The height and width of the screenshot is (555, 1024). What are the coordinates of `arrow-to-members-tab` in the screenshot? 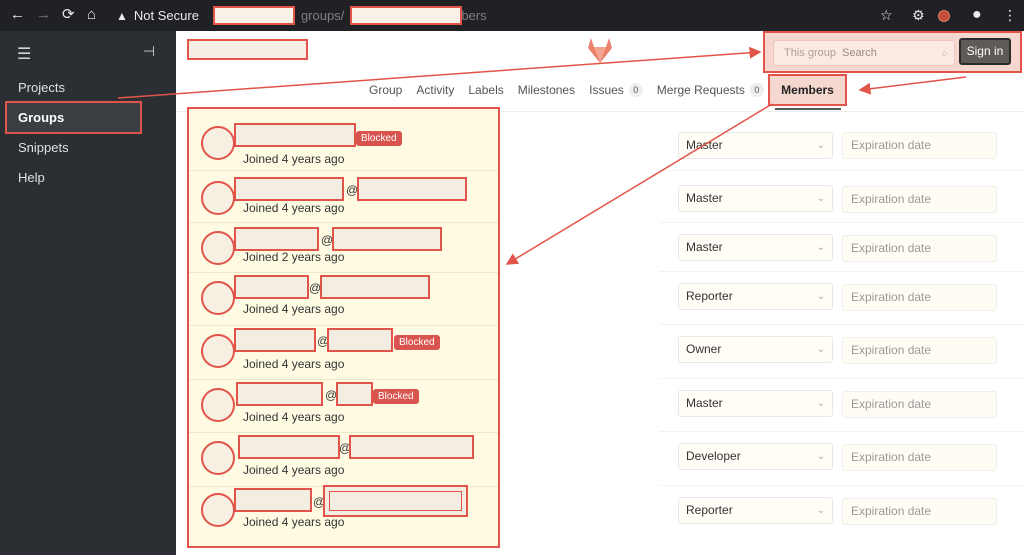 It's located at (912, 85).